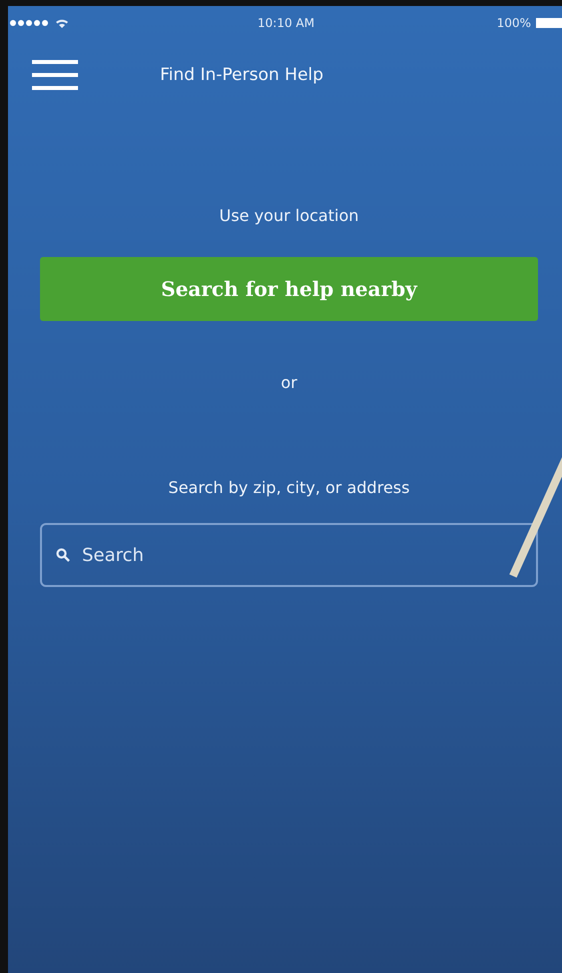  What do you see at coordinates (289, 382) in the screenshot?
I see `or-label: or` at bounding box center [289, 382].